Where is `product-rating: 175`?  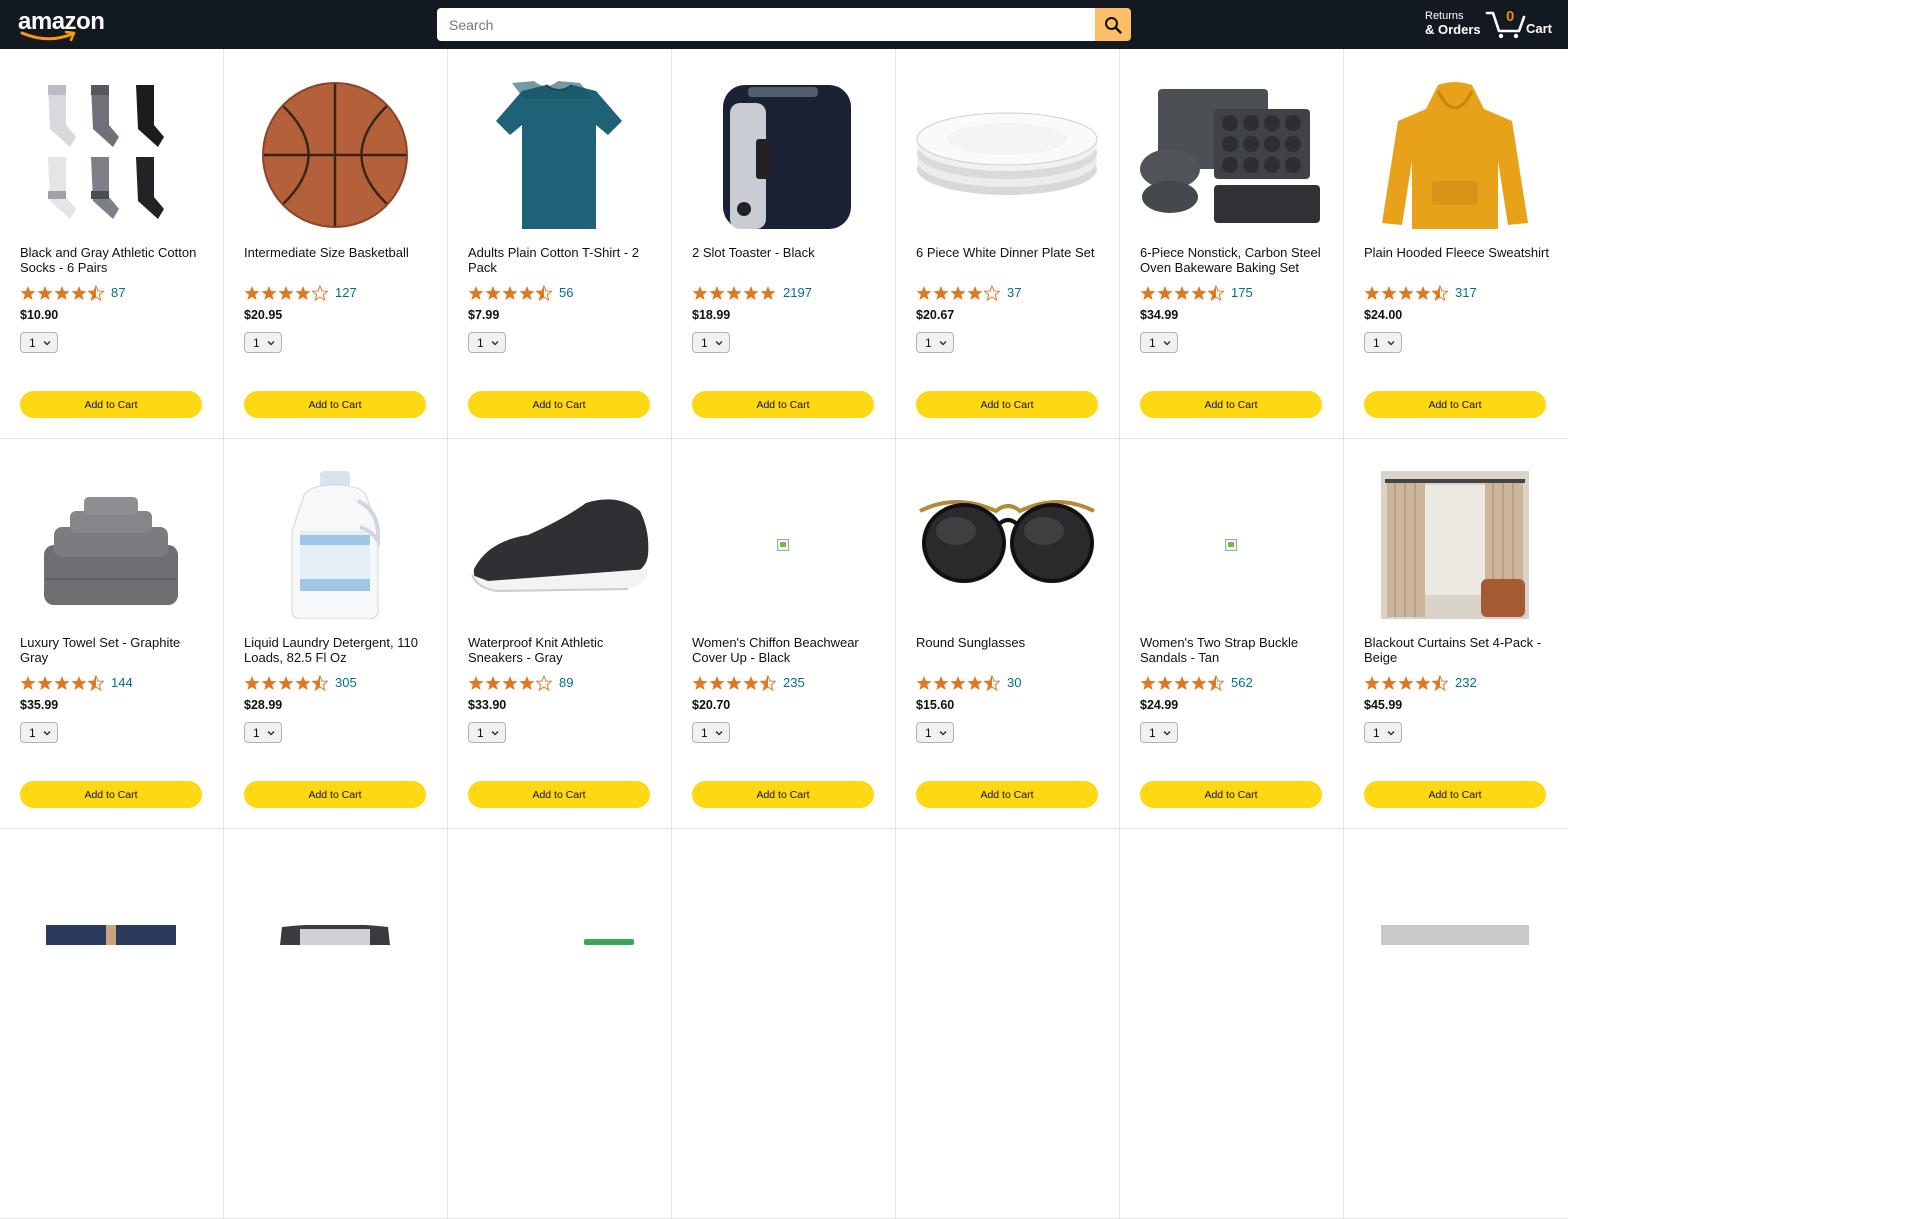 product-rating: 175 is located at coordinates (1196, 292).